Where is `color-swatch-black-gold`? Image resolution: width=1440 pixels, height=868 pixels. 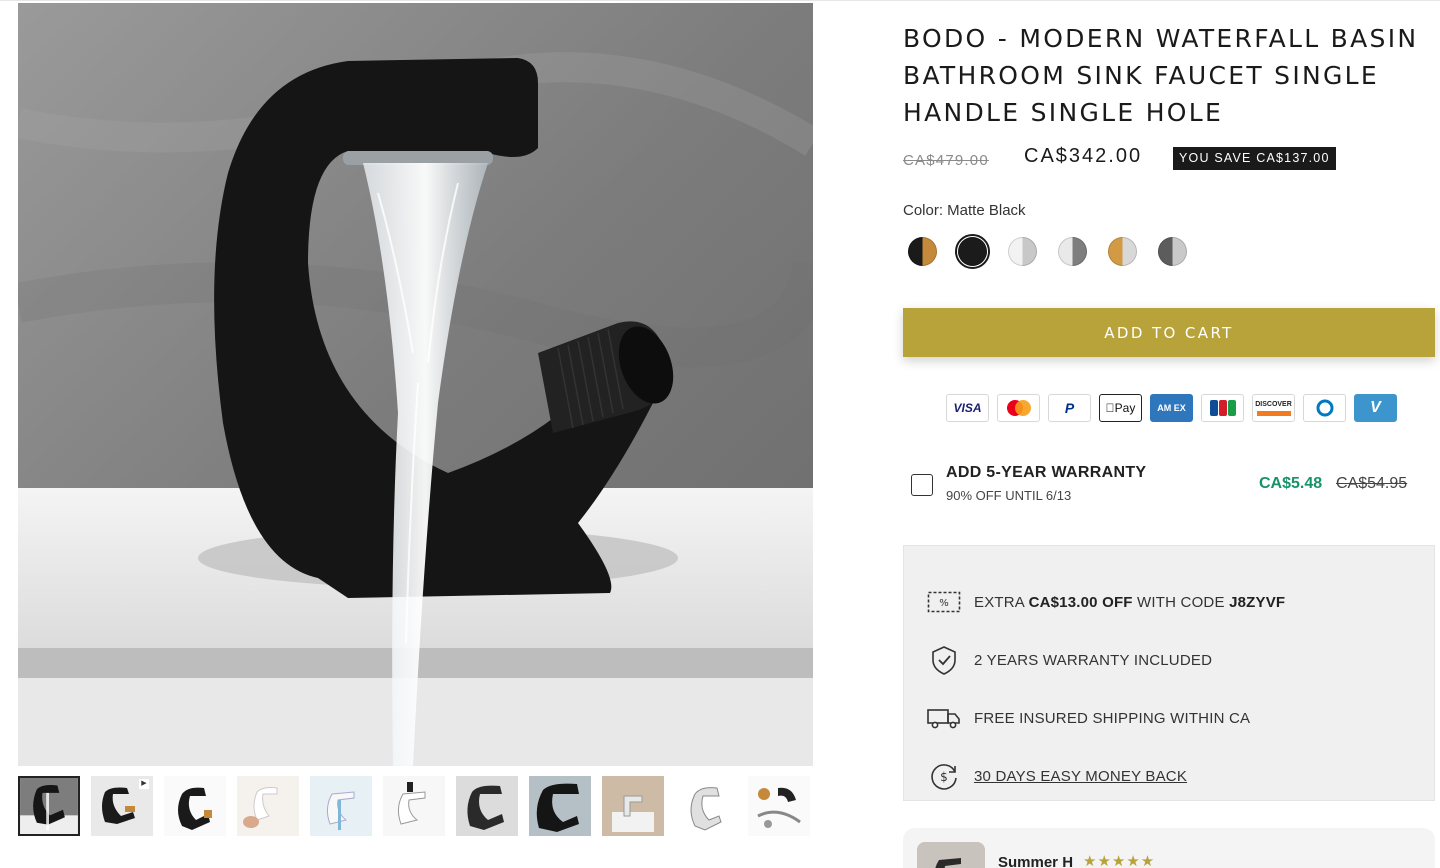
color-swatch-black-gold is located at coordinates (922, 251).